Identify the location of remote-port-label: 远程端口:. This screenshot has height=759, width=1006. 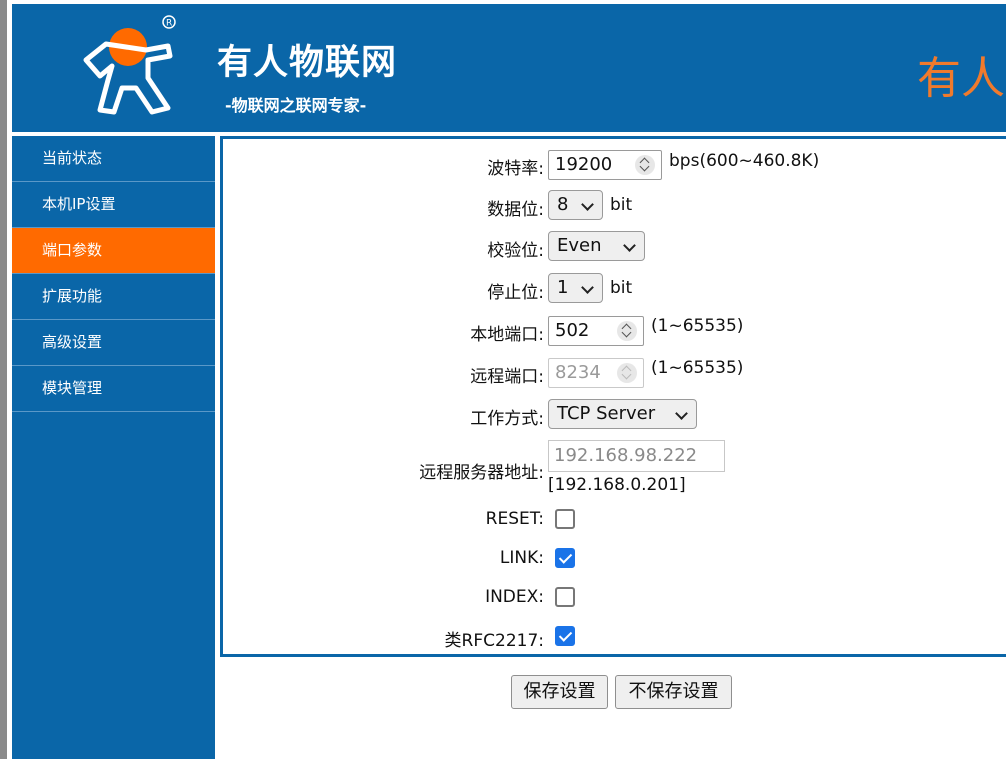
(507, 377).